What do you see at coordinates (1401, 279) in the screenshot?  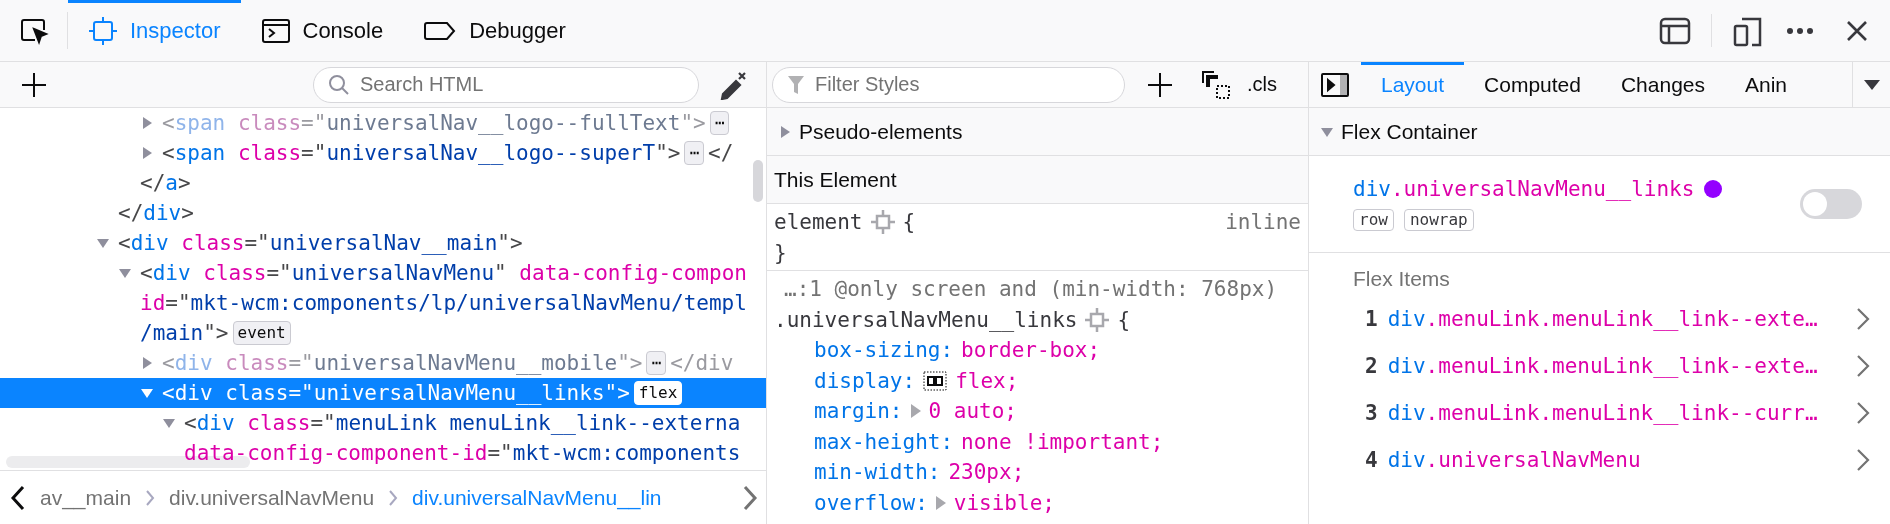 I see `flex-items-label: Flex Items` at bounding box center [1401, 279].